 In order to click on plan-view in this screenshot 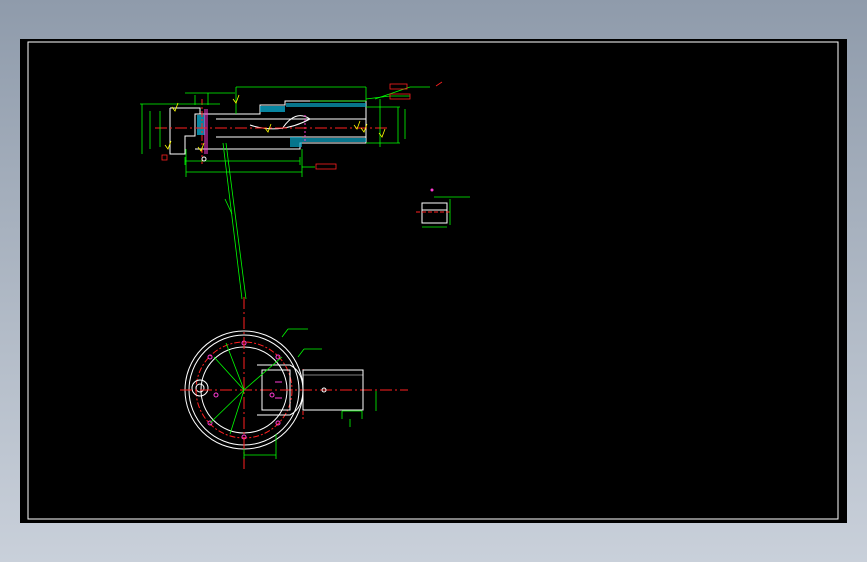, I will do `click(294, 384)`.